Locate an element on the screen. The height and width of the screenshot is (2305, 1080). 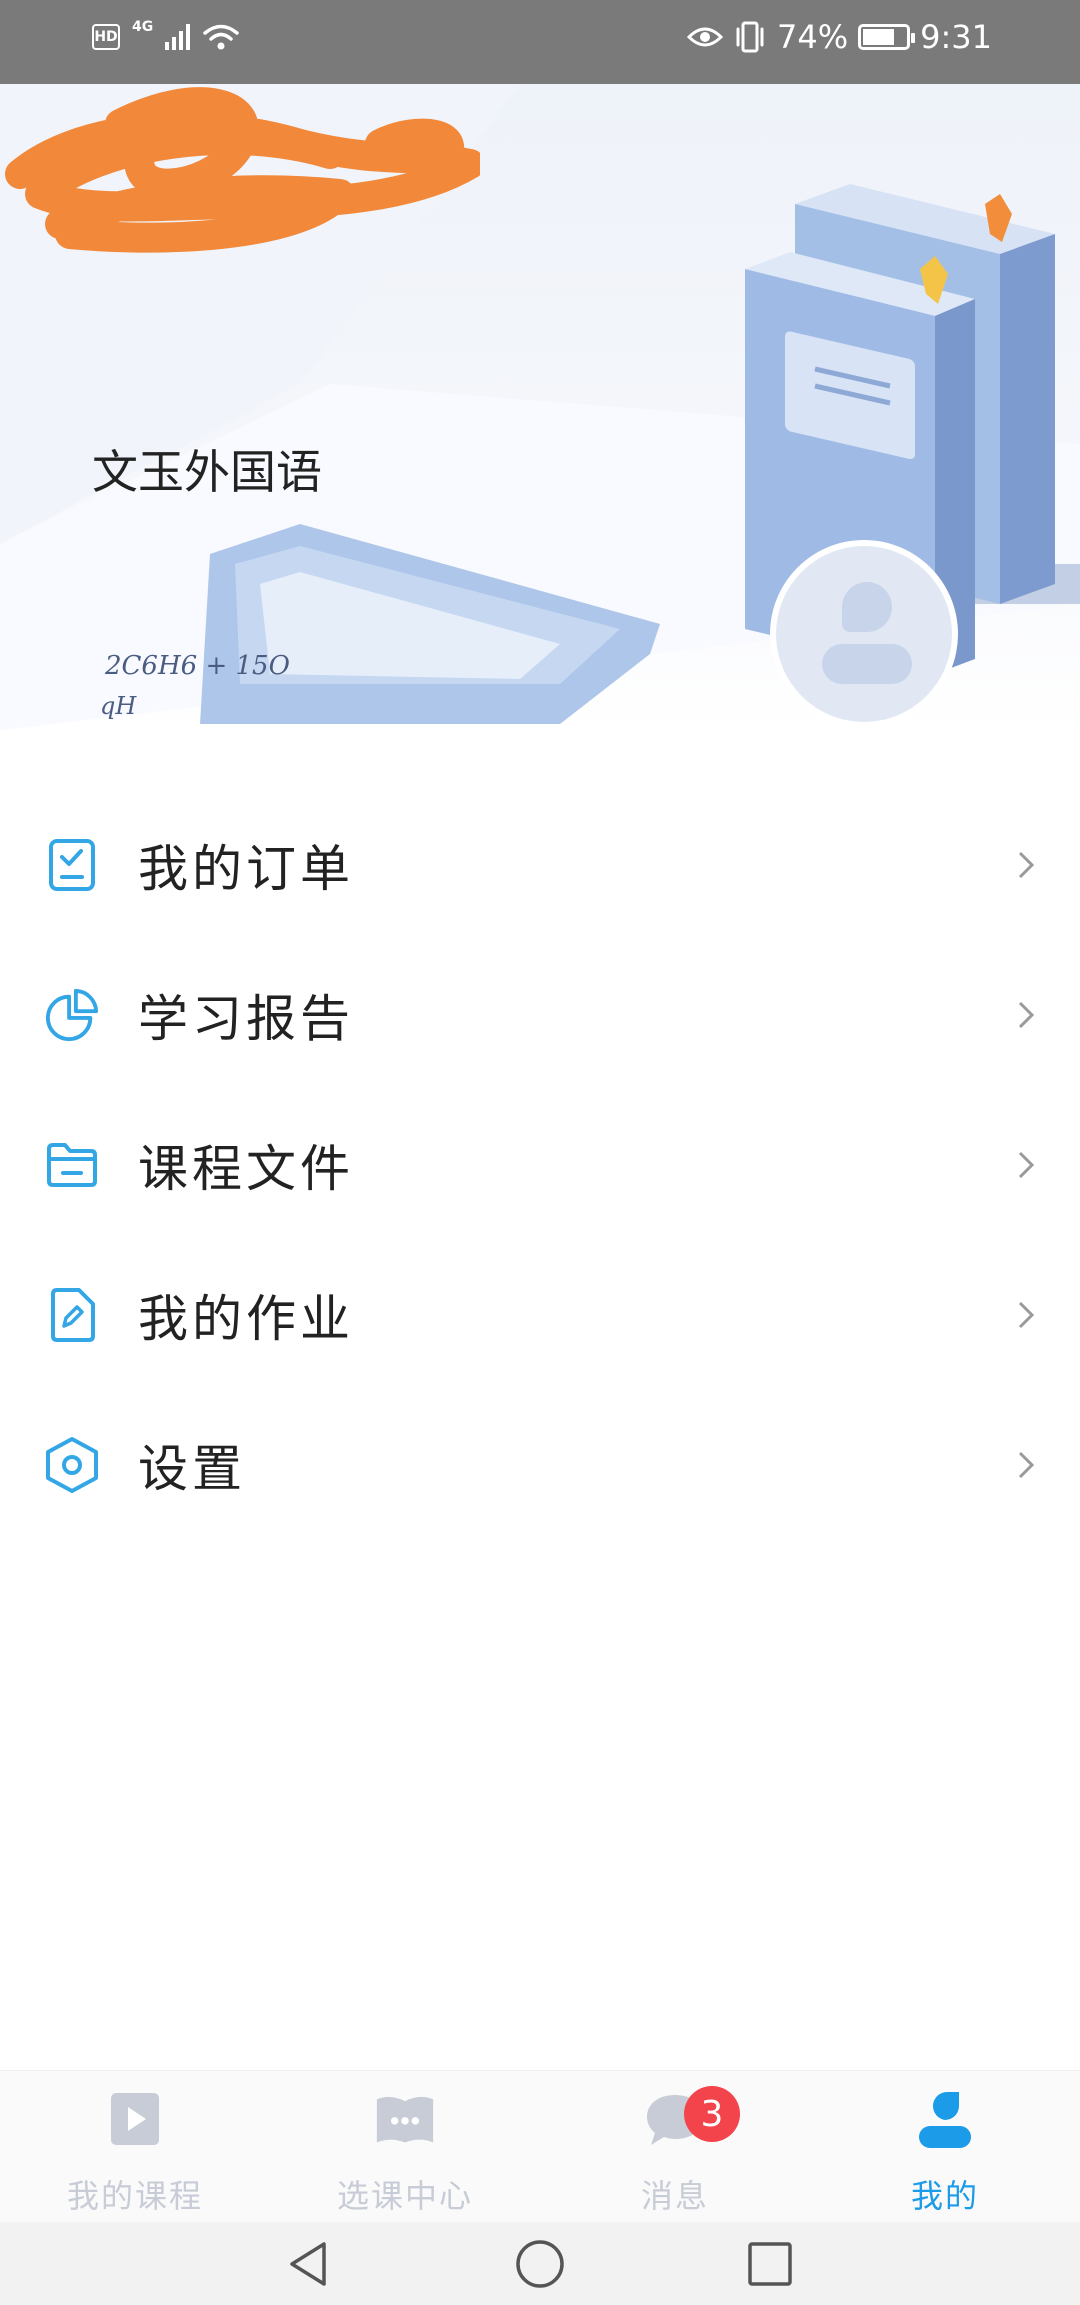
status-bar: HD 4G 74% 9:31 is located at coordinates (540, 42).